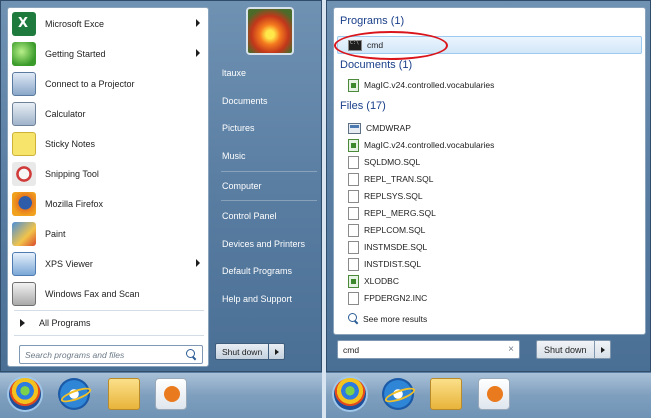  Describe the element at coordinates (395, 318) in the screenshot. I see `see-more-label: See more results` at that location.